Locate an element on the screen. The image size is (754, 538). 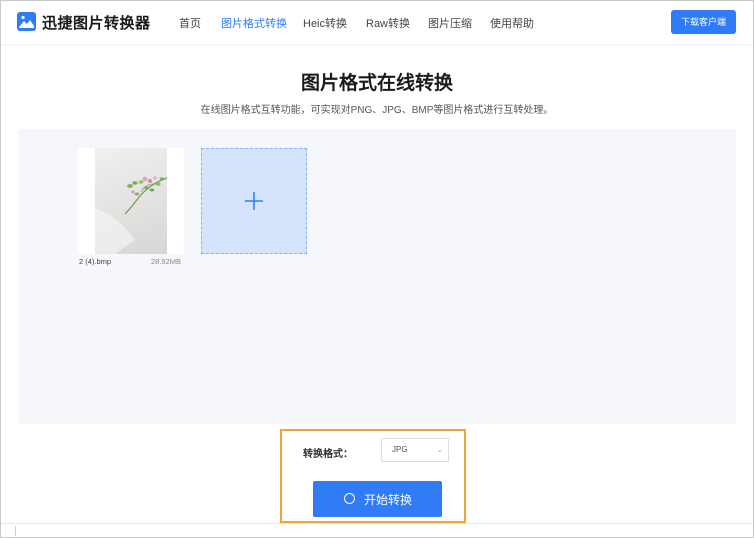
plus-icon is located at coordinates (254, 201).